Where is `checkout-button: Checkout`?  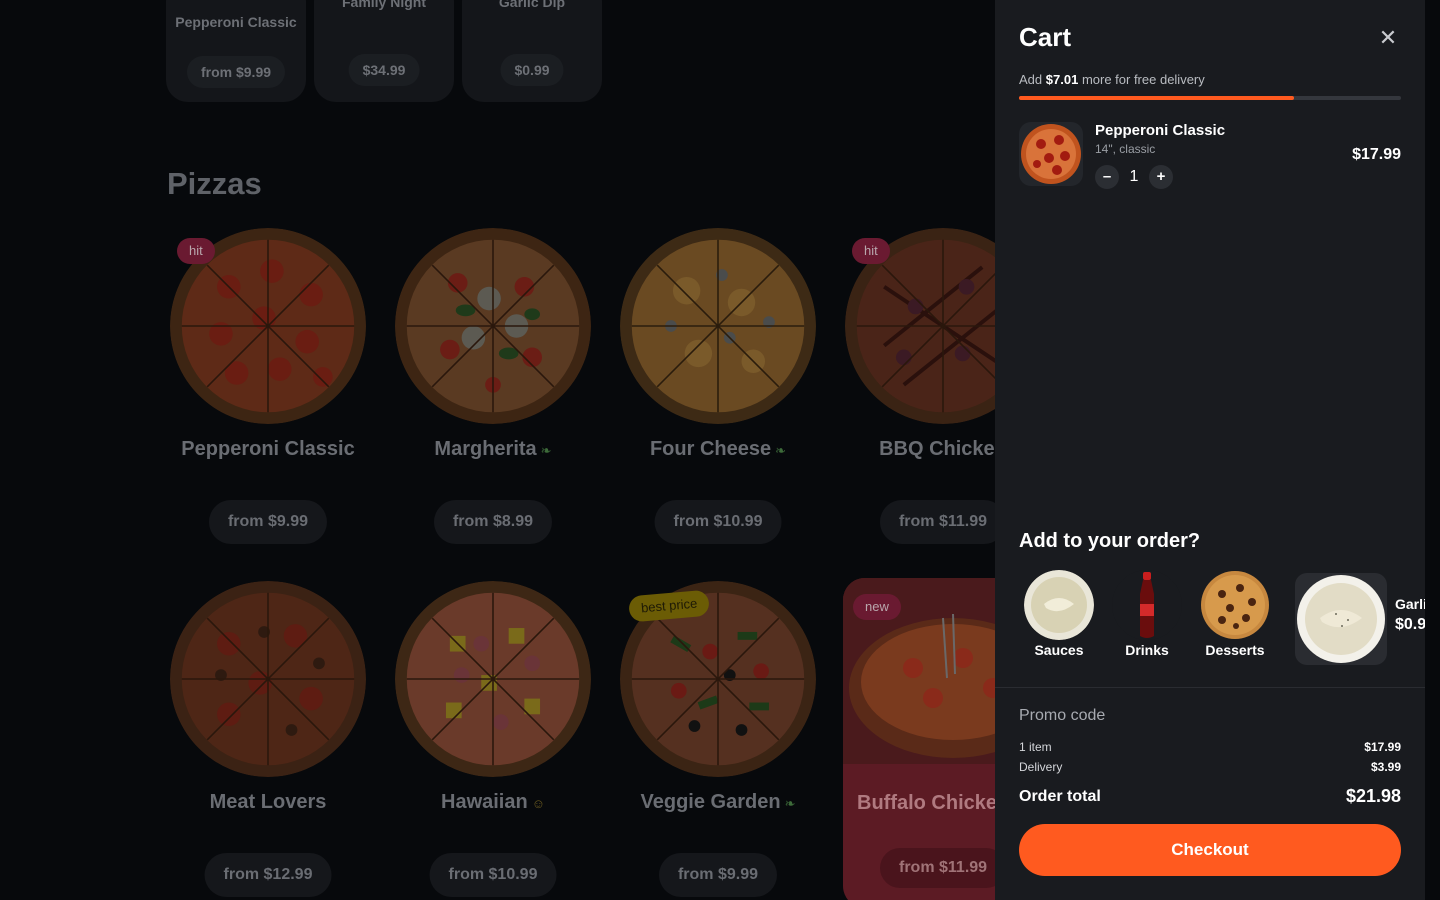 checkout-button: Checkout is located at coordinates (1210, 850).